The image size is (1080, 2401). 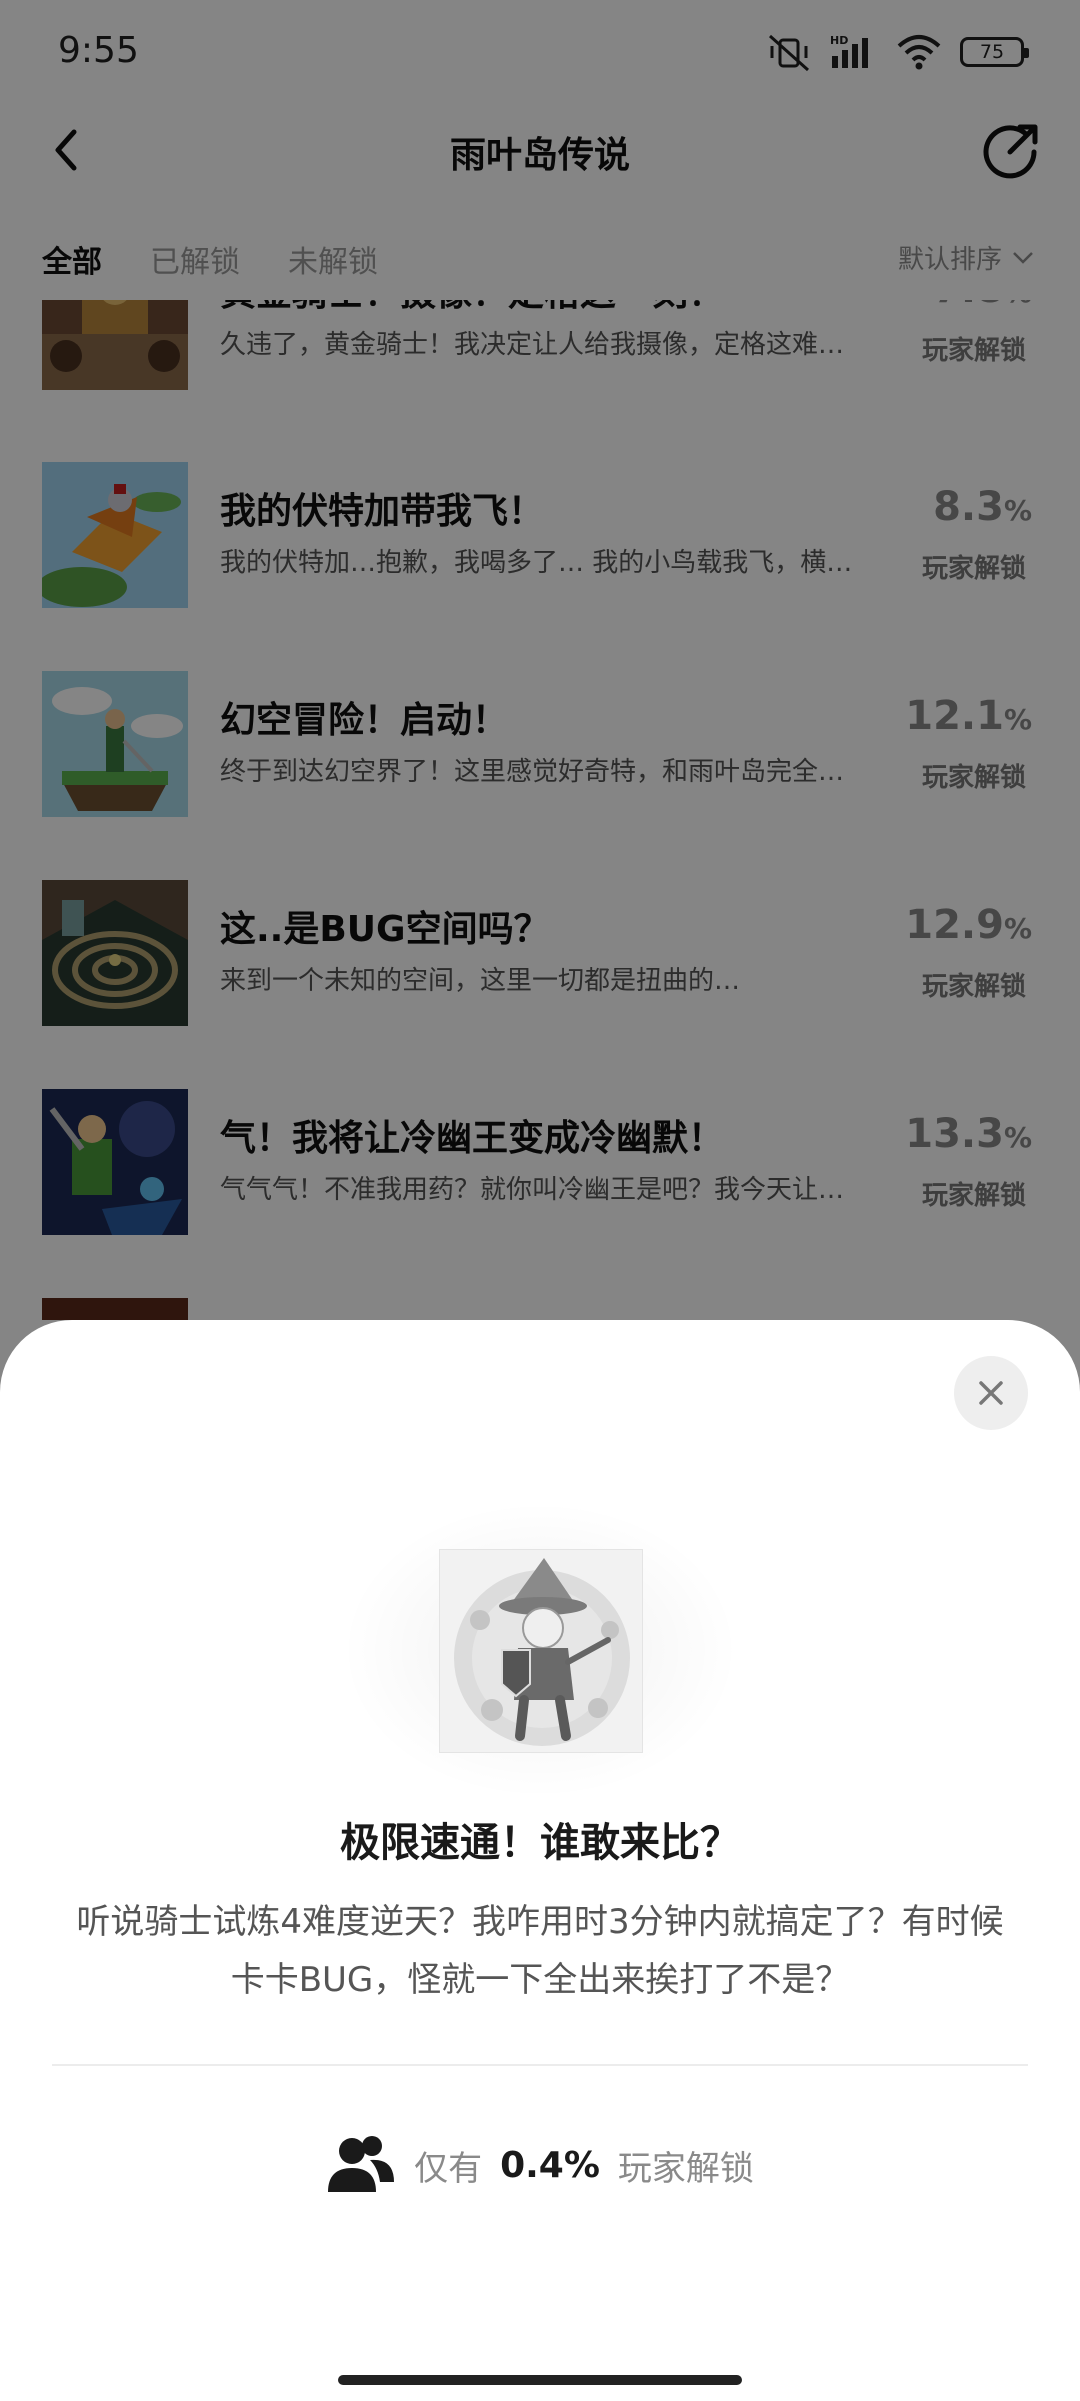 What do you see at coordinates (540, 2065) in the screenshot?
I see `divider` at bounding box center [540, 2065].